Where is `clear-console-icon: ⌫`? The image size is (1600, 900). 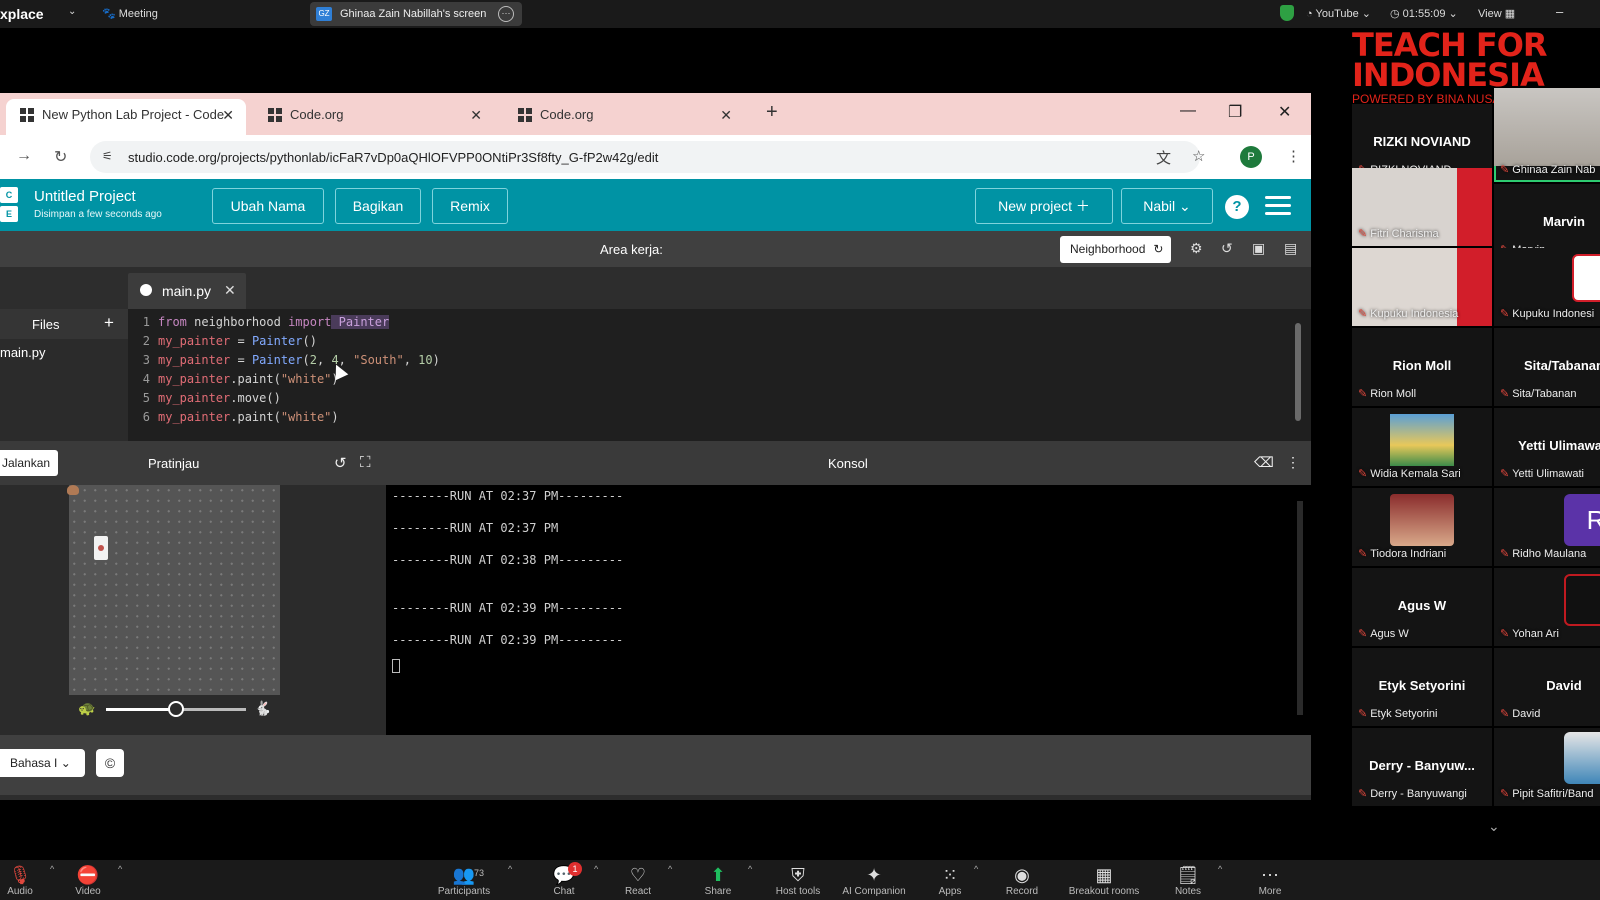
clear-console-icon: ⌫ is located at coordinates (1264, 462).